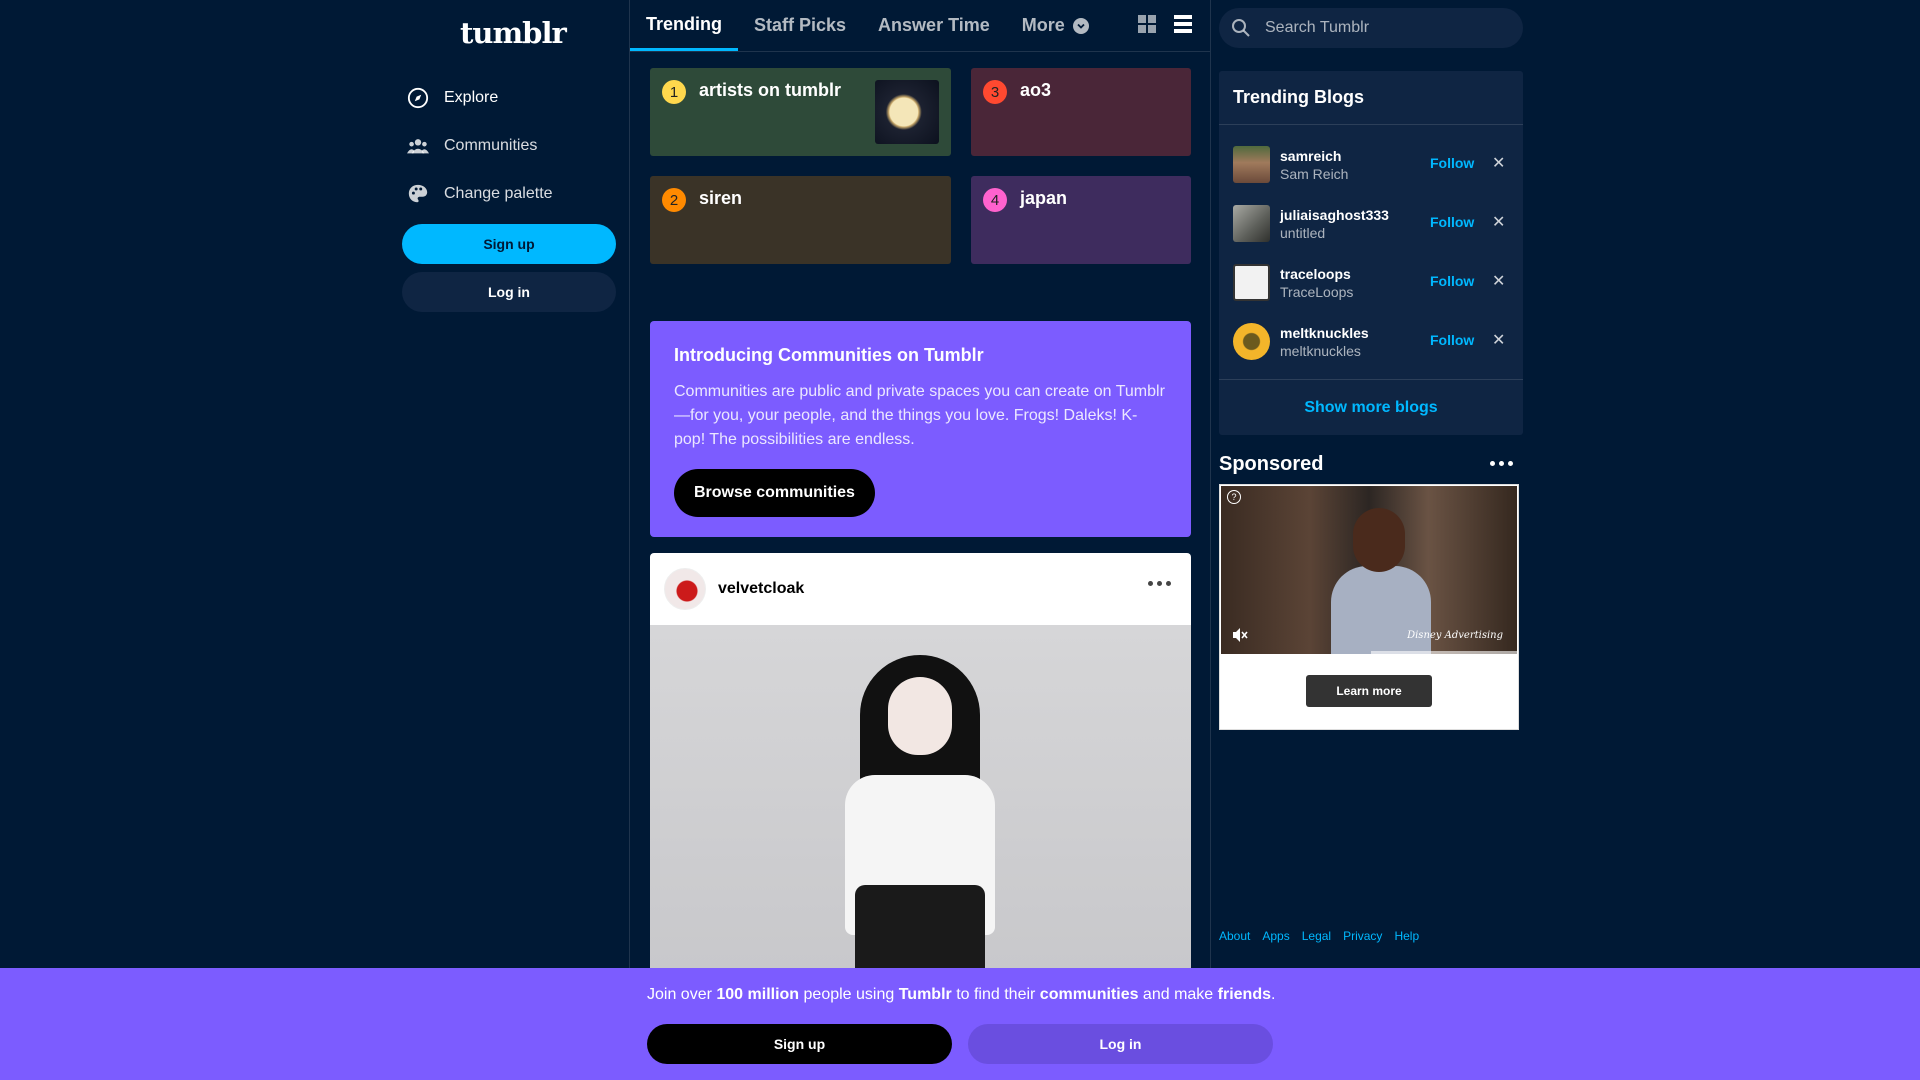  Describe the element at coordinates (1043, 25) in the screenshot. I see `tab-label: More` at that location.